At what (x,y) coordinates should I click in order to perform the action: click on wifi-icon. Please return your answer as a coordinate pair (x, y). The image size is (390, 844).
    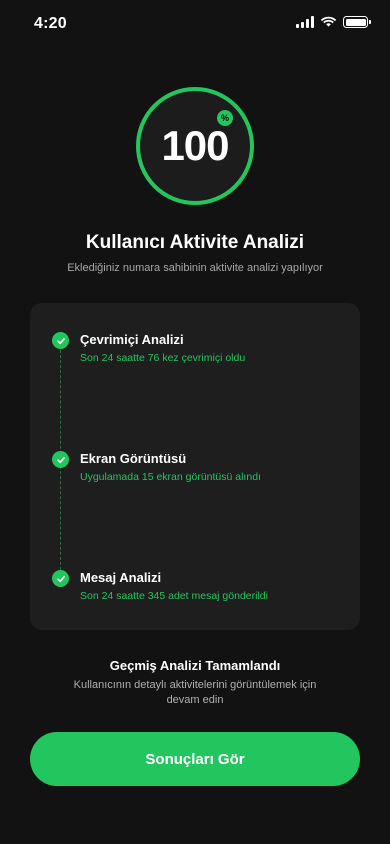
    Looking at the image, I should click on (328, 21).